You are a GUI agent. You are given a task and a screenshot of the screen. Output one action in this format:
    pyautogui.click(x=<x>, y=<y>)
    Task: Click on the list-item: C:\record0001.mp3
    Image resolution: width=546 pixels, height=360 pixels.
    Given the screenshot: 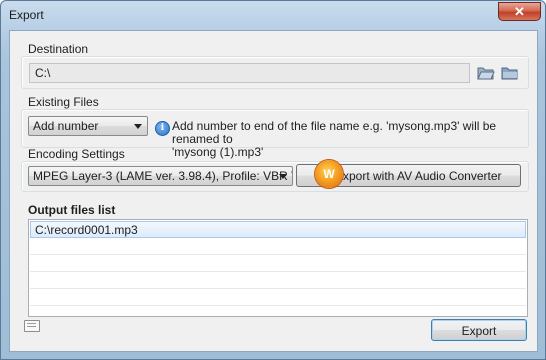 What is the action you would take?
    pyautogui.click(x=278, y=229)
    